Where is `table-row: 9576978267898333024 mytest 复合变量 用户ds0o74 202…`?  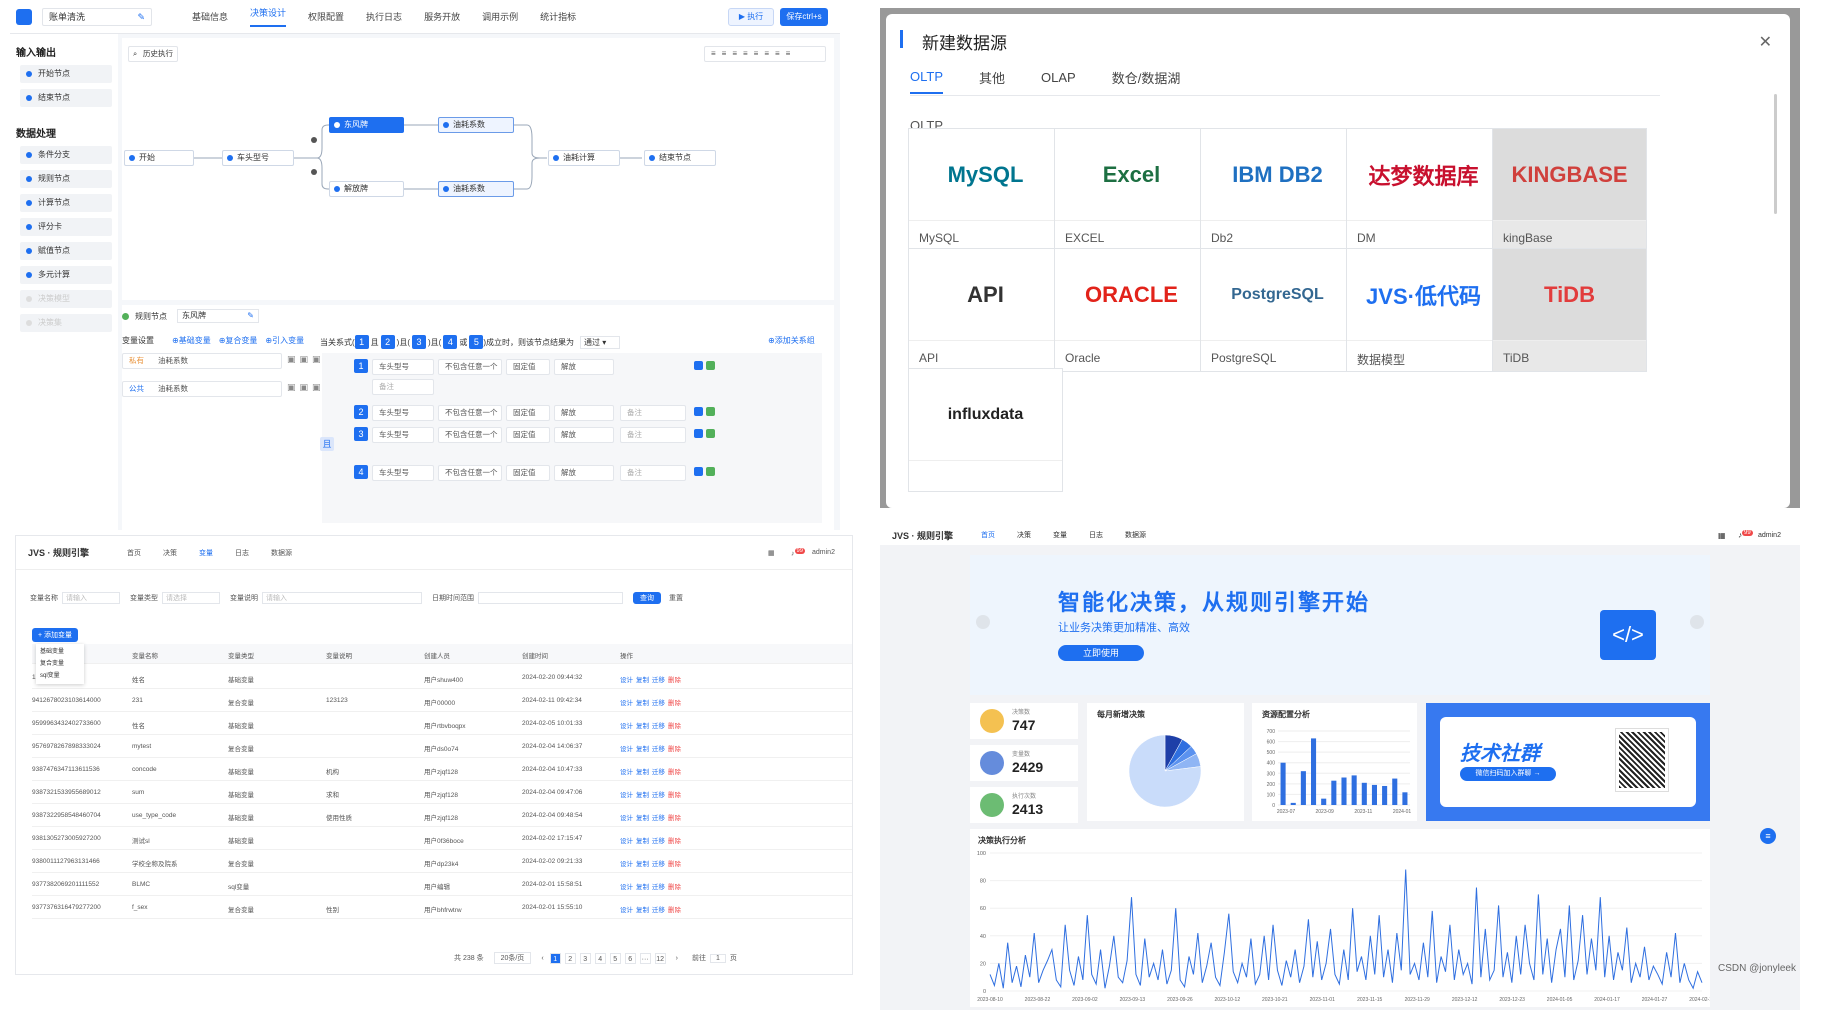
table-row: 9576978267898333024 mytest 复合变量 用户ds0o74 202… is located at coordinates (442, 746).